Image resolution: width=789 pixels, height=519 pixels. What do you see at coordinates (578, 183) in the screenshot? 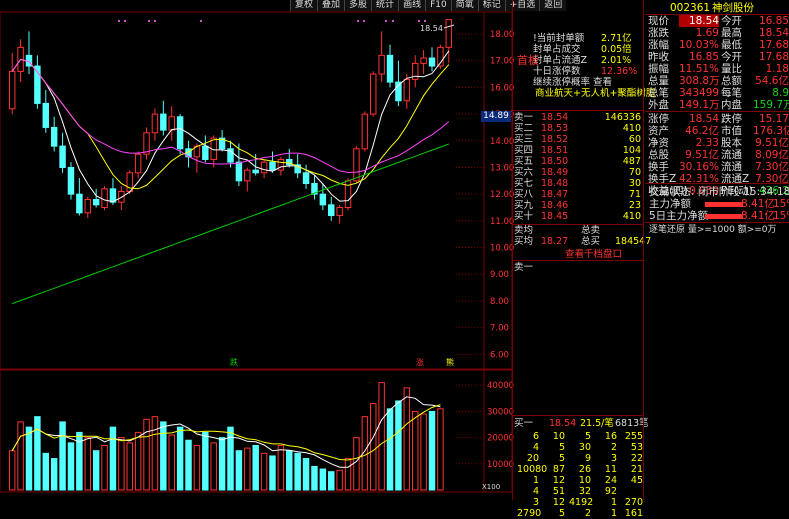
I see `order-row: 买七 18.48 30` at bounding box center [578, 183].